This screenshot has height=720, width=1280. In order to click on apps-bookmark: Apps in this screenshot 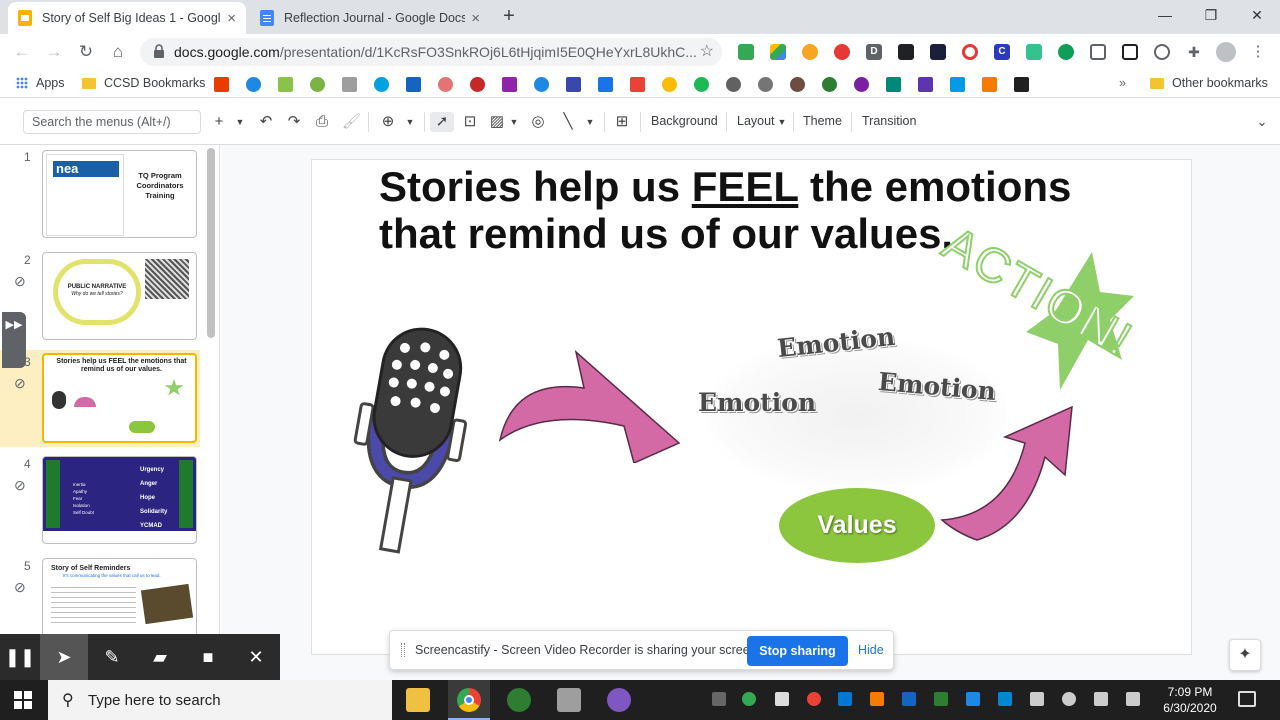, I will do `click(40, 83)`.